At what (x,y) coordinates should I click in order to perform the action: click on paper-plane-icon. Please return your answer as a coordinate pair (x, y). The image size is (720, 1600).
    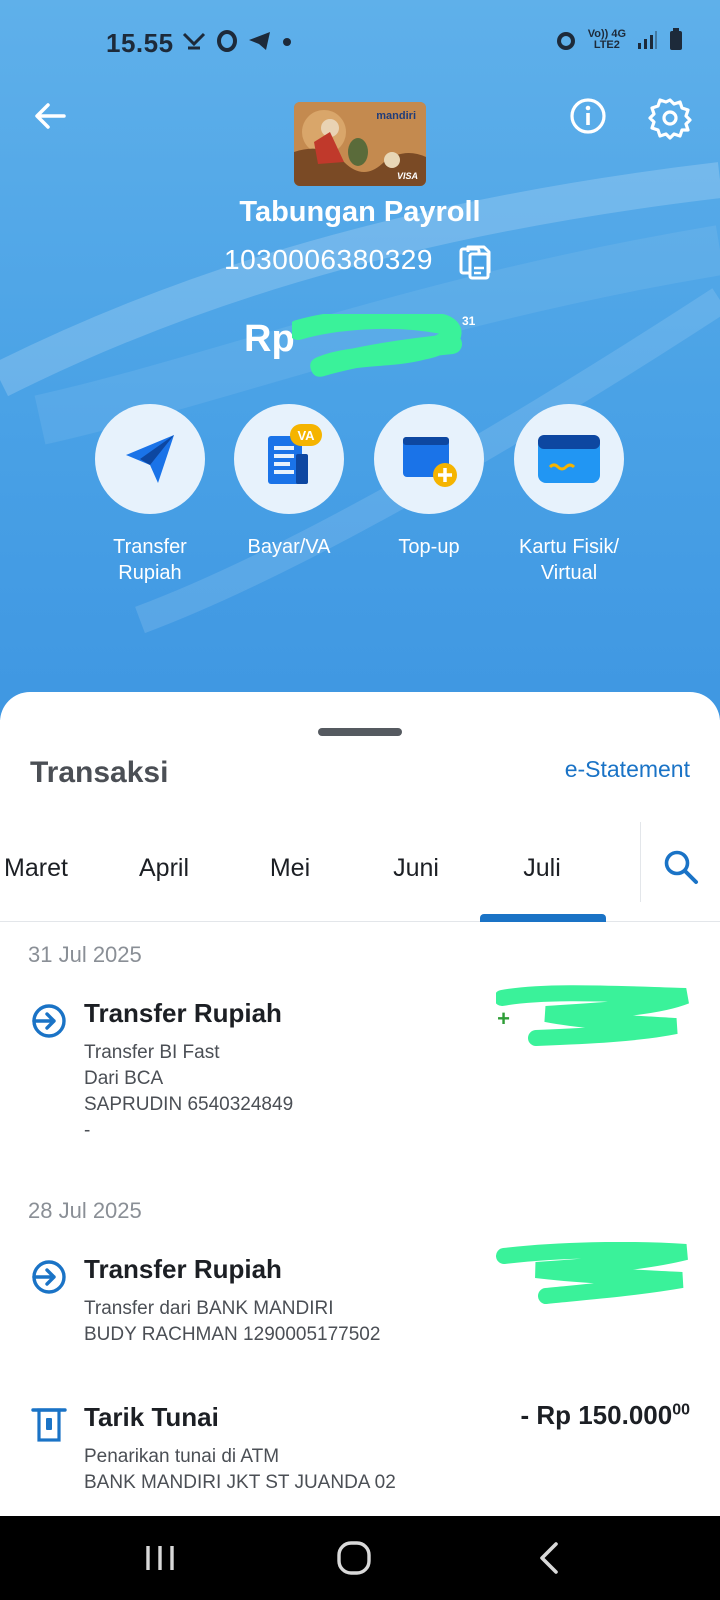
    Looking at the image, I should click on (150, 459).